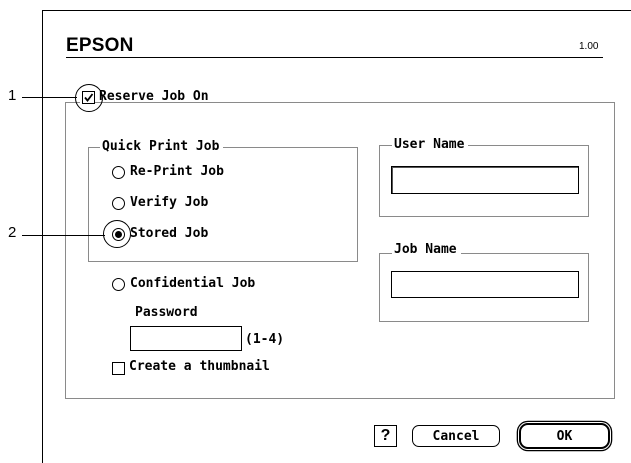  What do you see at coordinates (186, 338) in the screenshot?
I see `password-field` at bounding box center [186, 338].